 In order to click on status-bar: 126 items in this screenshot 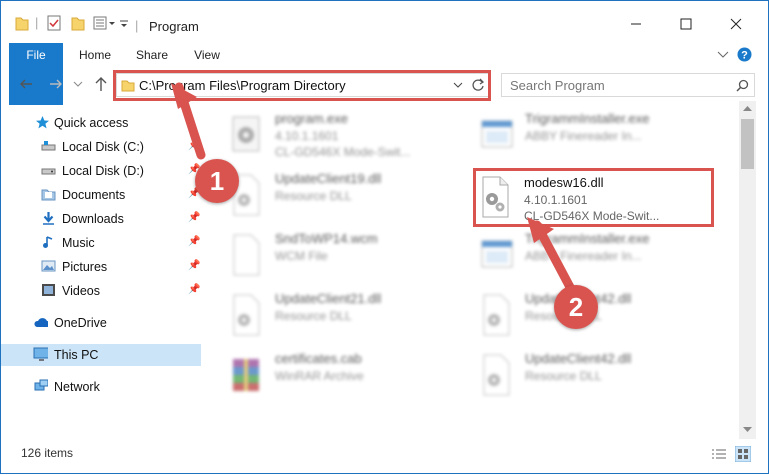, I will do `click(384, 454)`.